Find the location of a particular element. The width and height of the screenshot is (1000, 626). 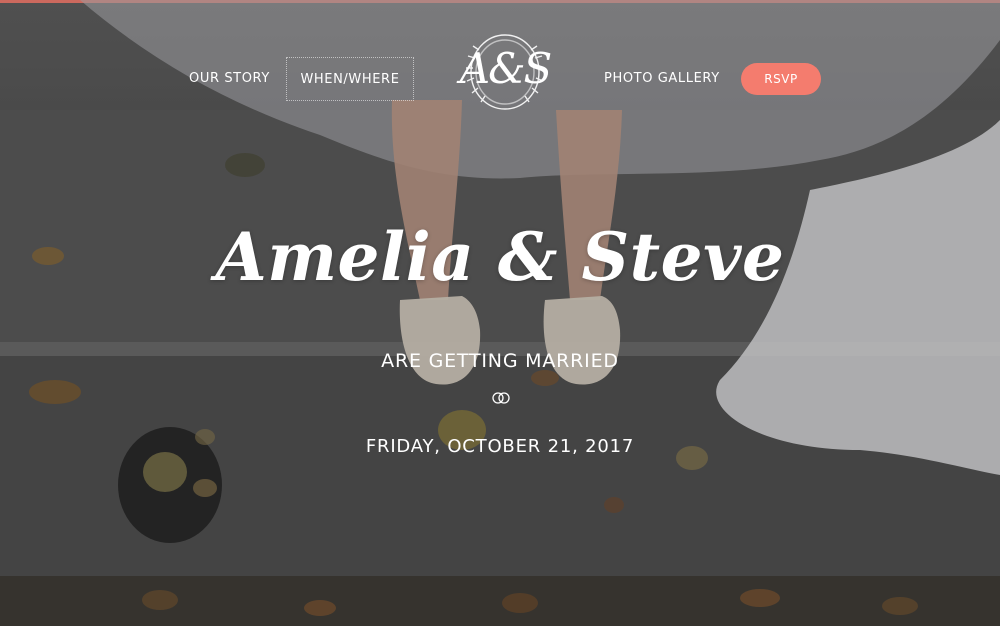

nav-when-where: WHEN/WHERE is located at coordinates (350, 79).